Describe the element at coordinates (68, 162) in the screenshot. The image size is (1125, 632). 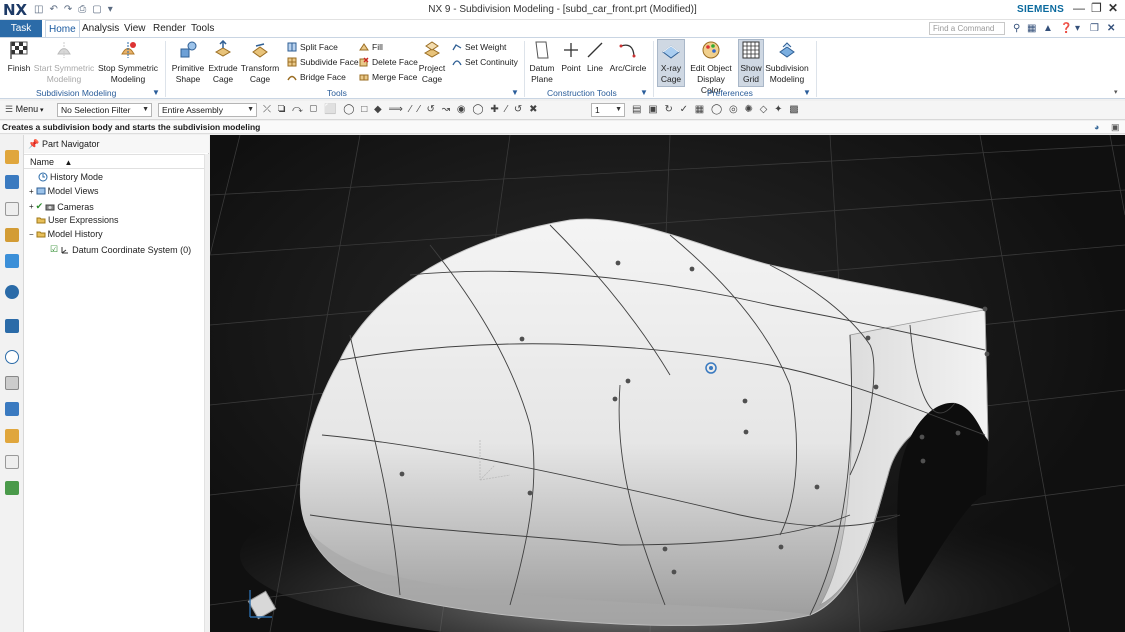
I see `sort-ascending-icon: ▲` at that location.